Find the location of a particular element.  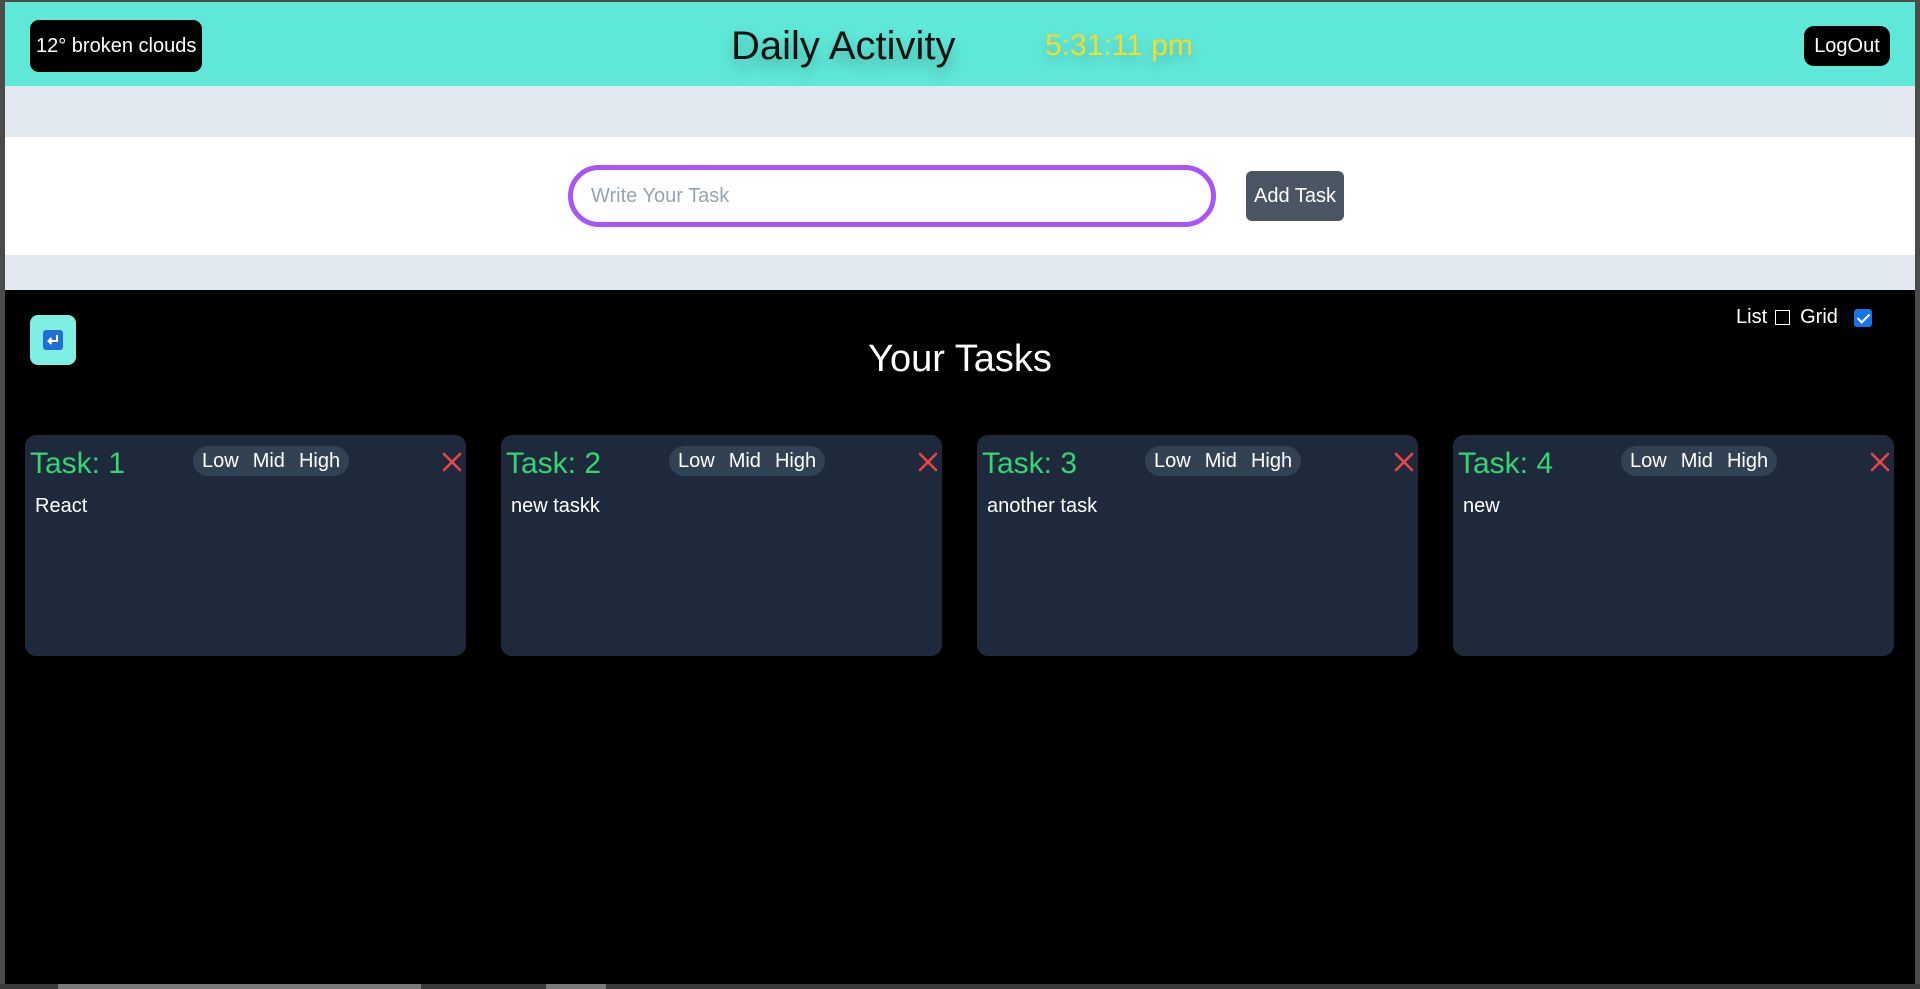

task-text: React is located at coordinates (61, 506).